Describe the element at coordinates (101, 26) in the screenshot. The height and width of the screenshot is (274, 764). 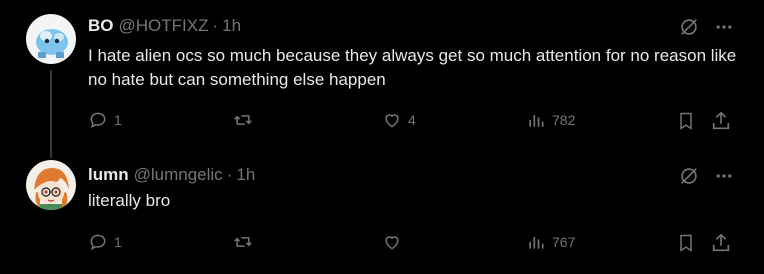
I see `display-name: BO` at that location.